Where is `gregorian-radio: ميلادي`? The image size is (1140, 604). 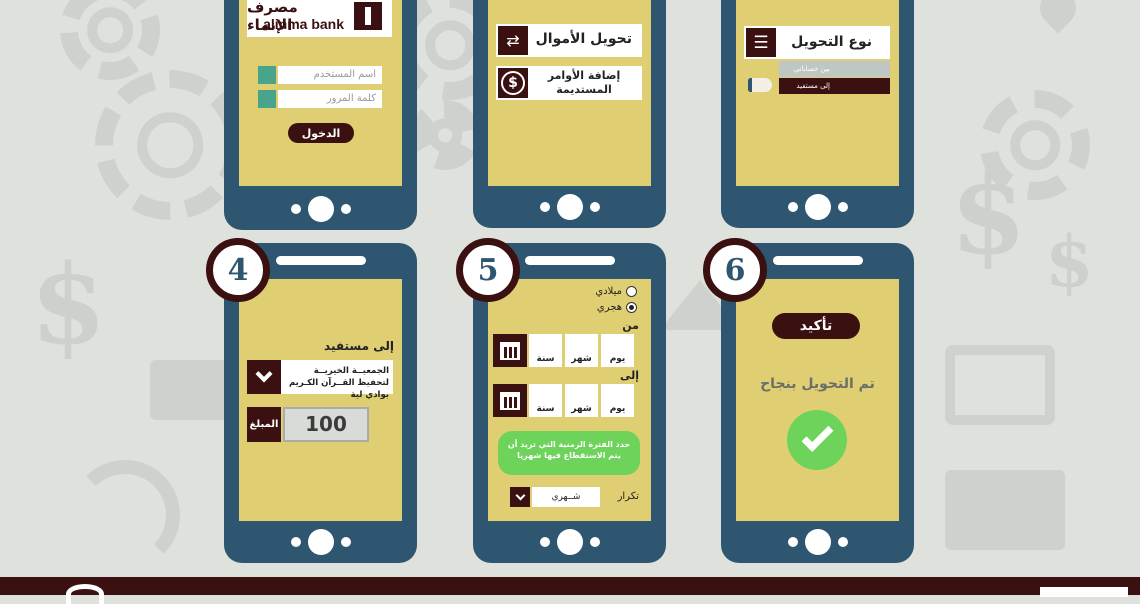
gregorian-radio: ميلادي is located at coordinates (616, 291).